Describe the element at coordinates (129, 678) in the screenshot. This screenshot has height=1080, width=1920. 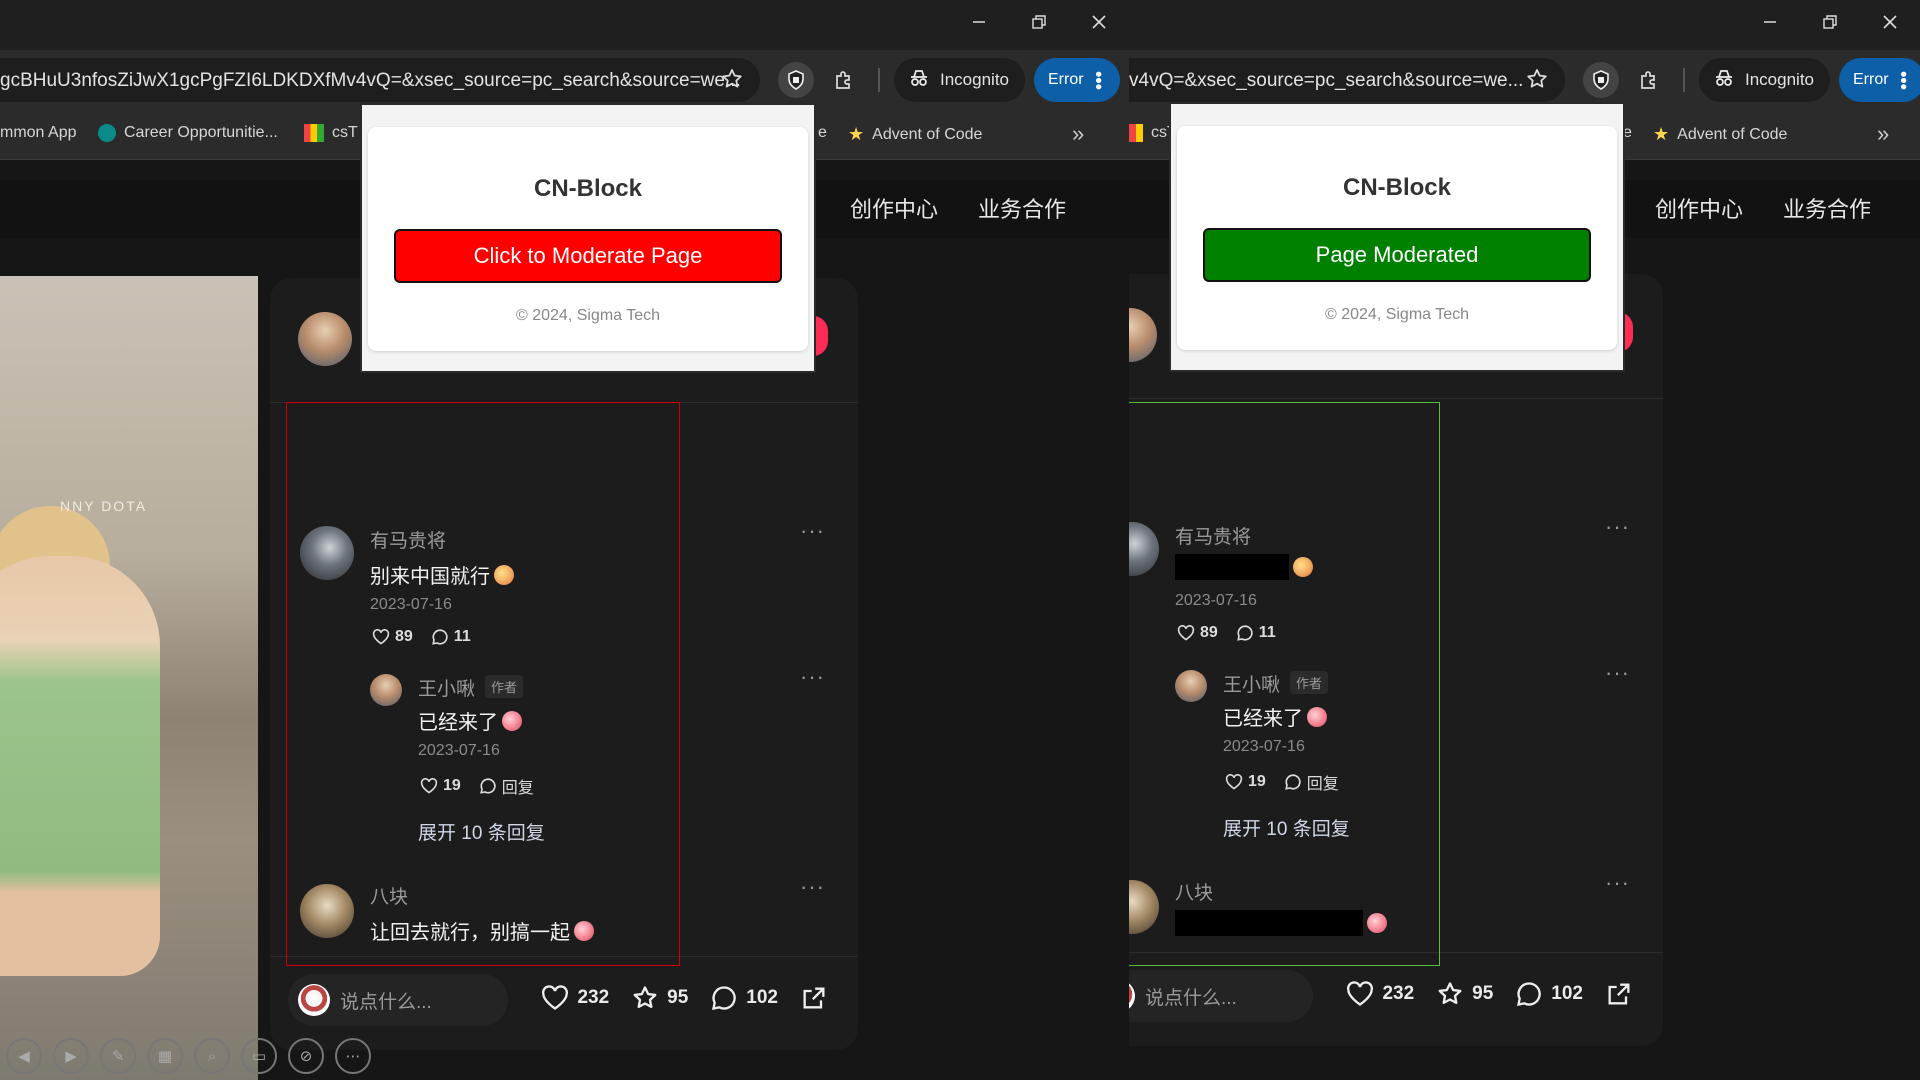
I see `post-photo: NNY DOTA` at that location.